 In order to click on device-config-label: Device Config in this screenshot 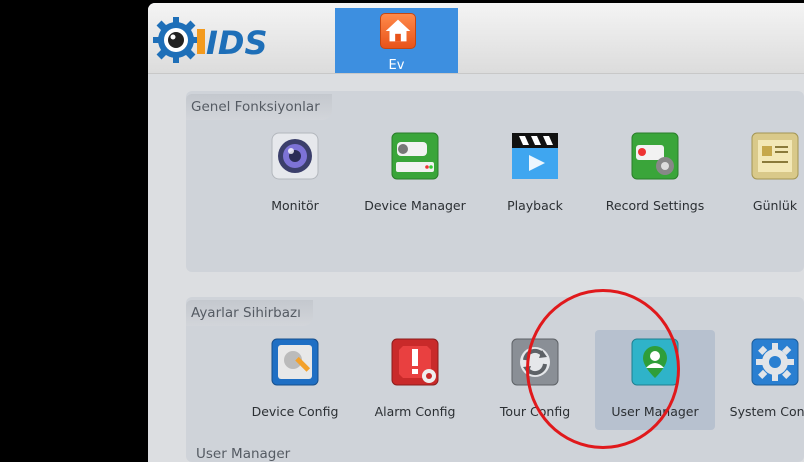, I will do `click(295, 411)`.